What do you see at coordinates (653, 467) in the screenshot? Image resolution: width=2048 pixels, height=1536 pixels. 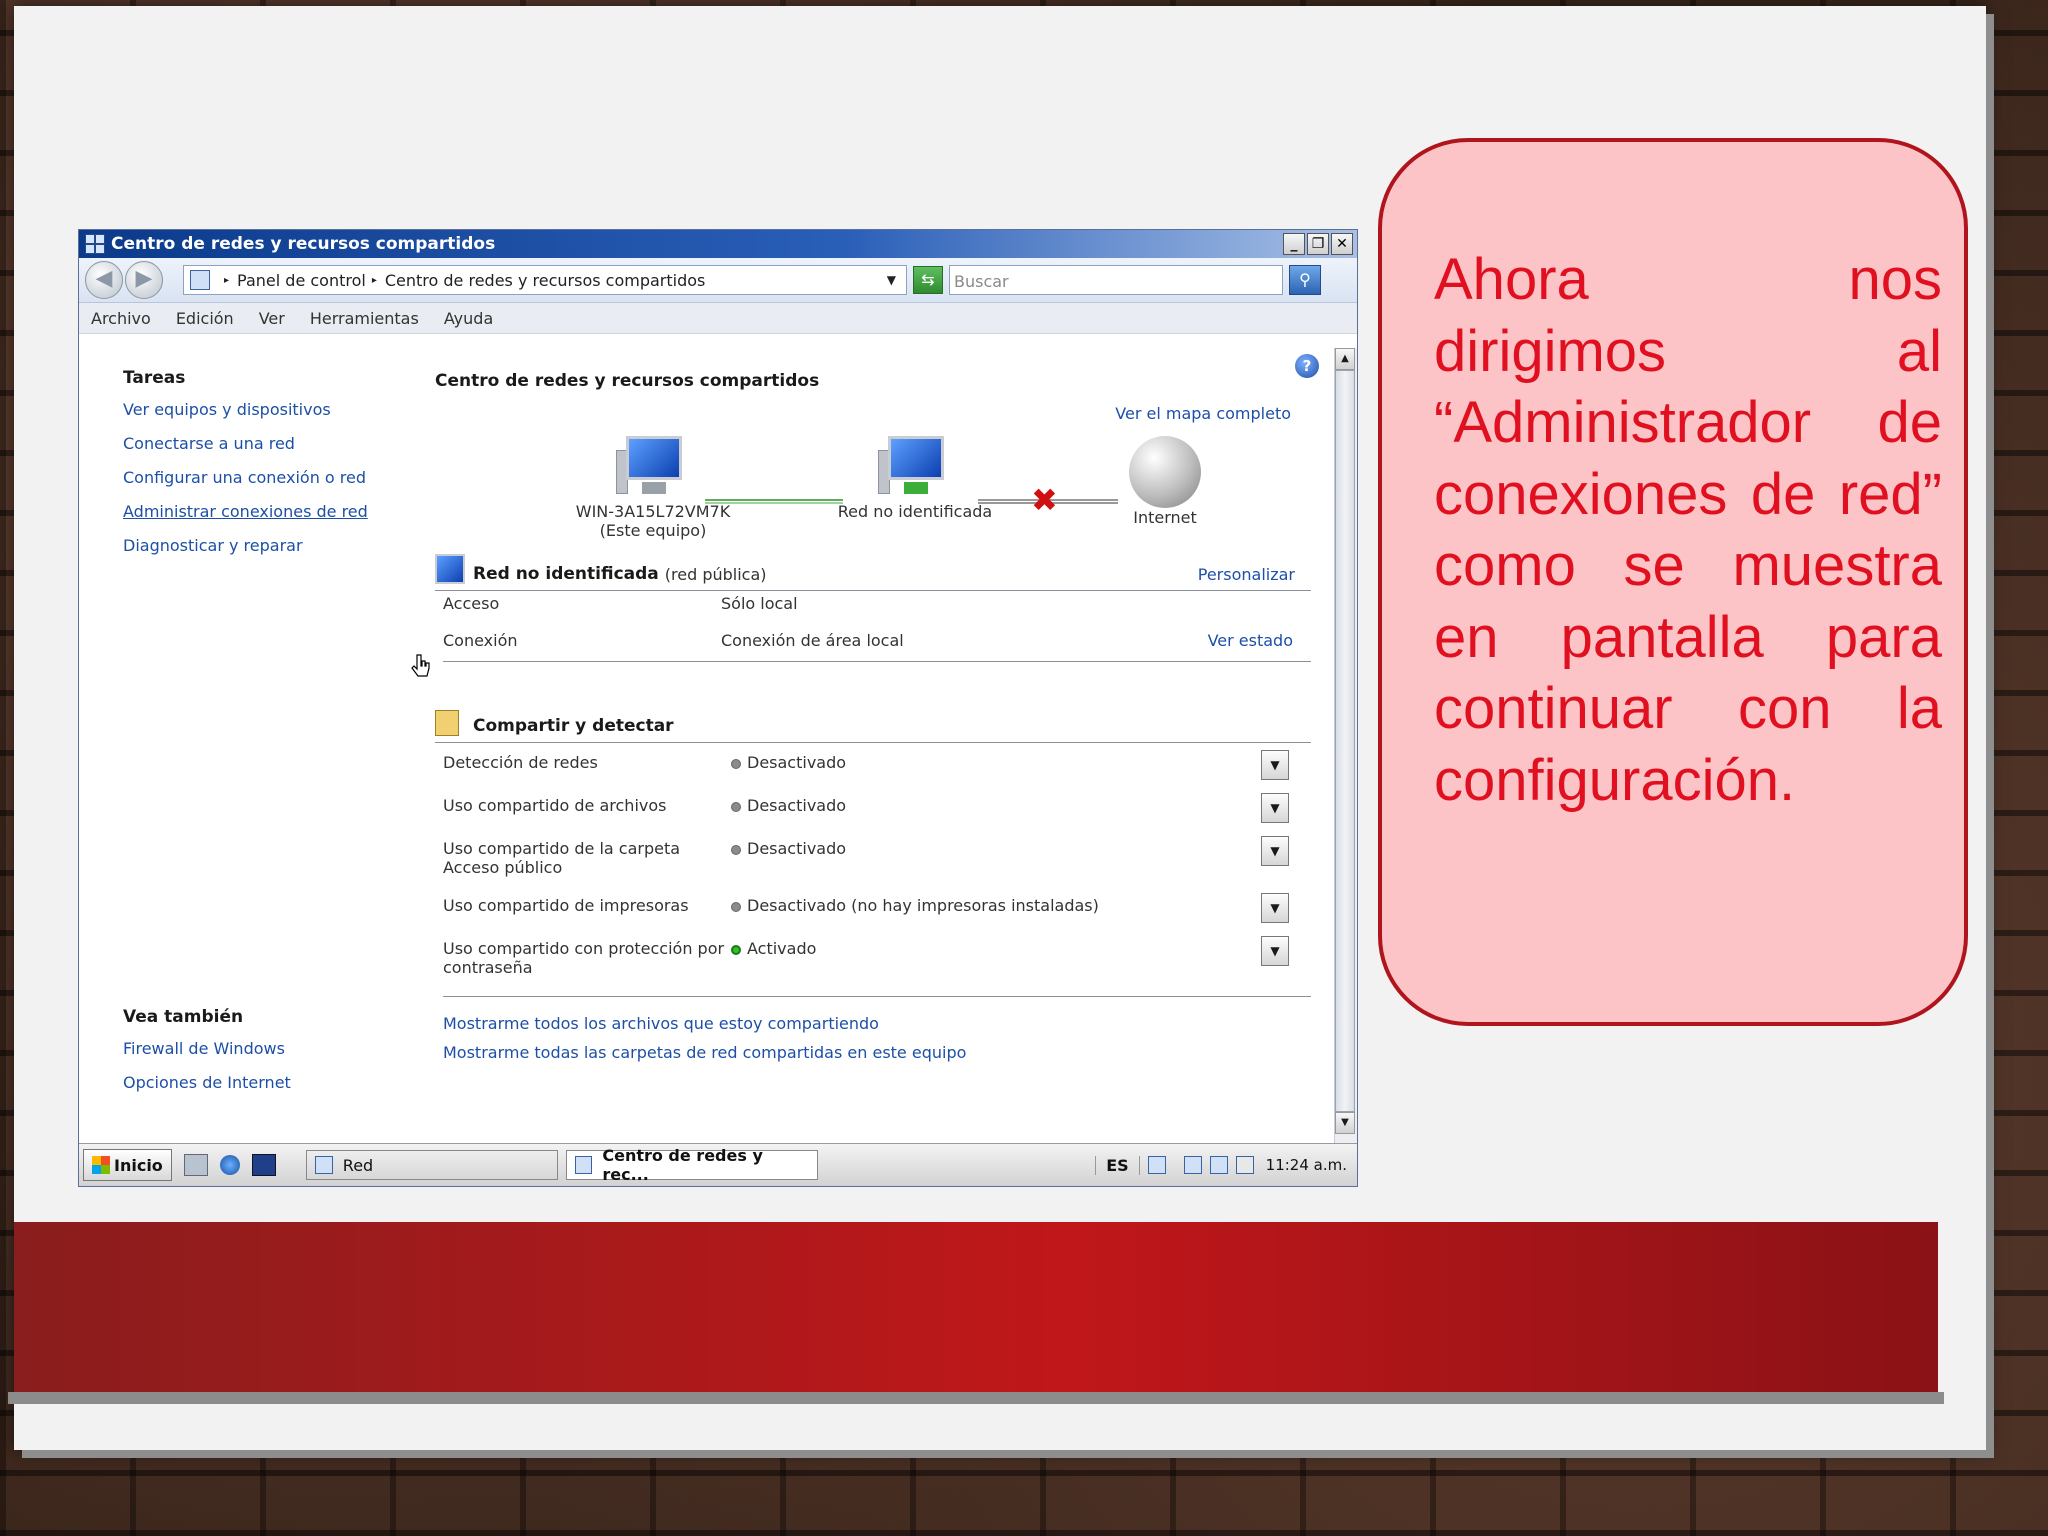 I see `computer-icon` at bounding box center [653, 467].